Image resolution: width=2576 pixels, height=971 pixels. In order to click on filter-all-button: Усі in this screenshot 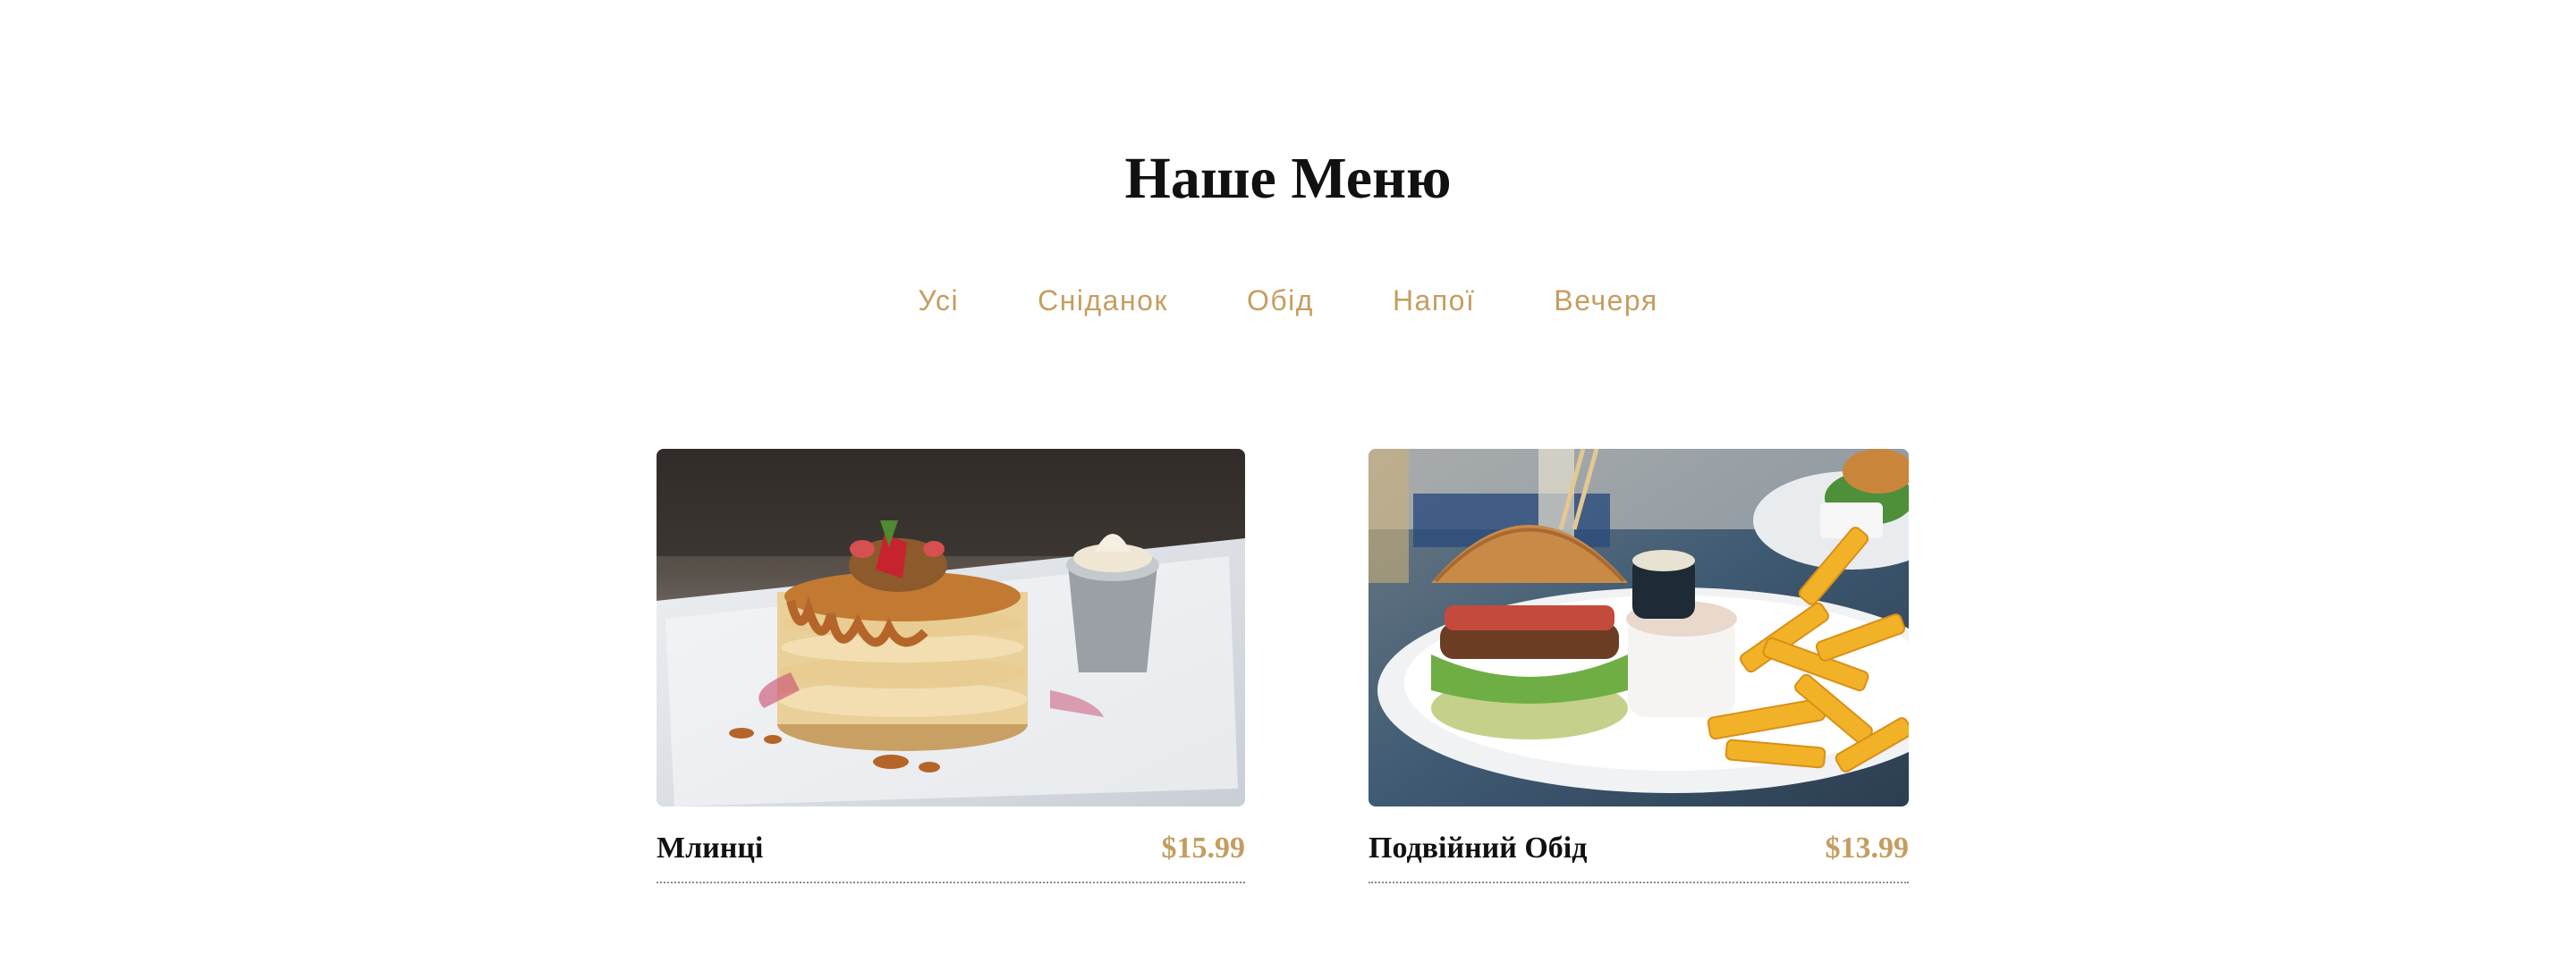, I will do `click(938, 300)`.